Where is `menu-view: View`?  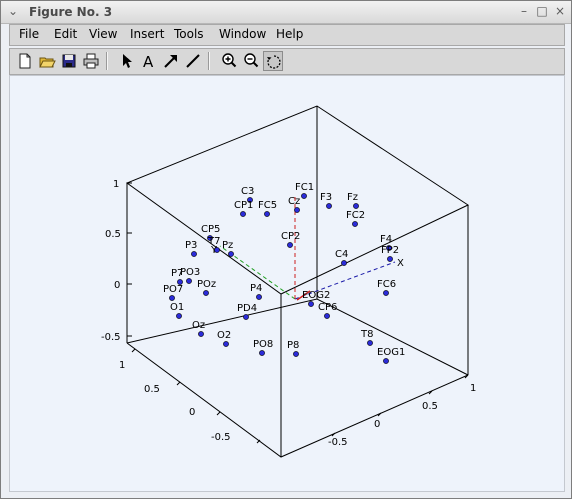 menu-view: View is located at coordinates (103, 34).